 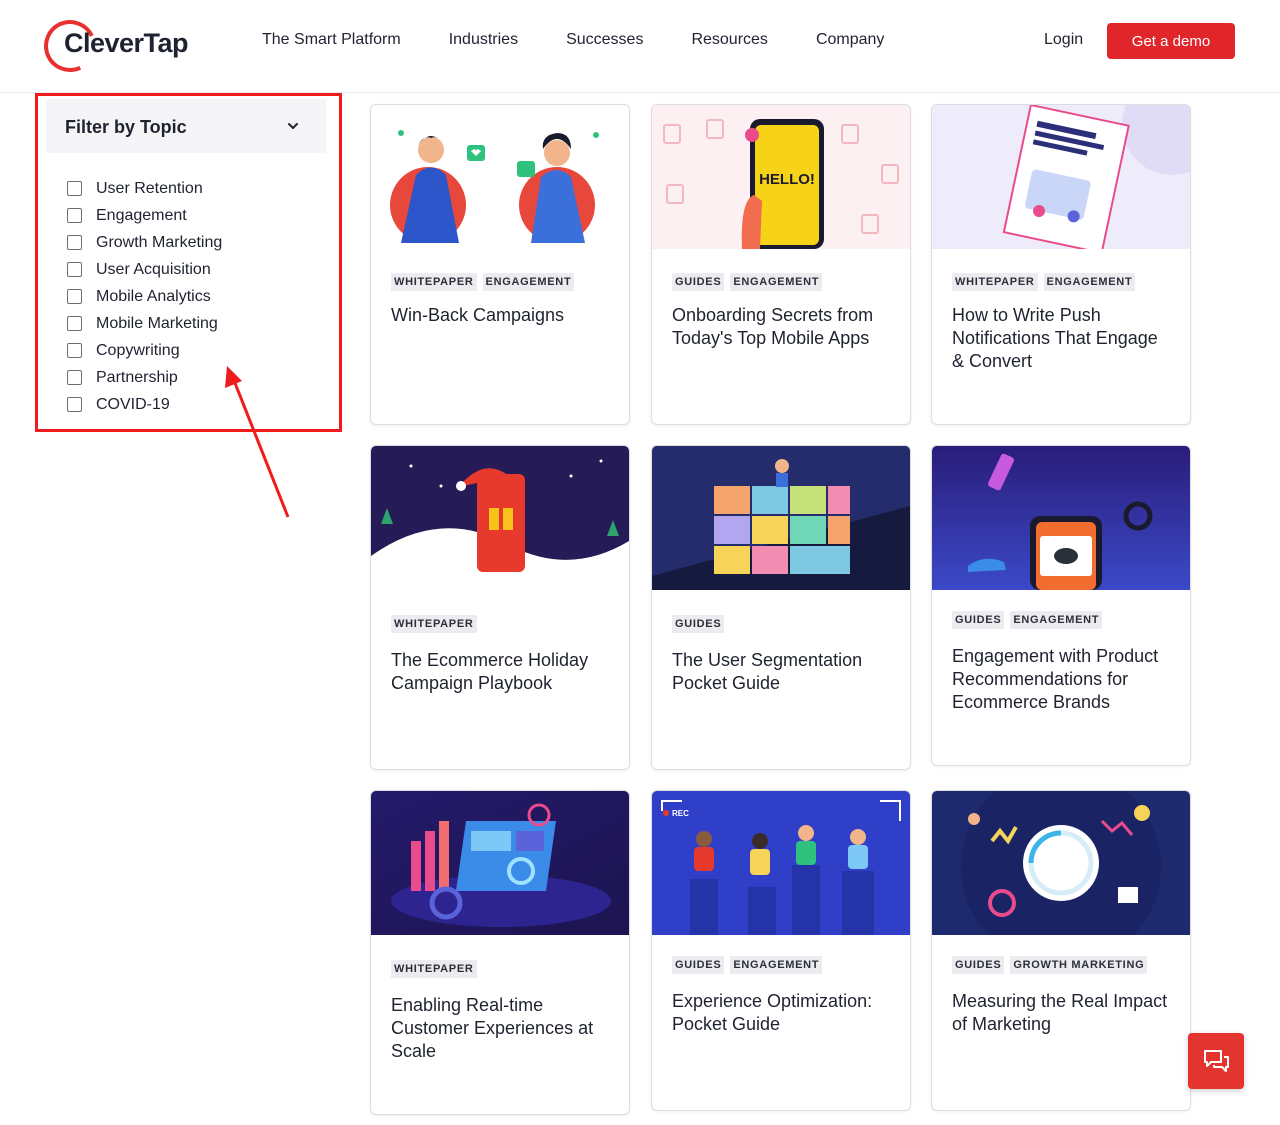 What do you see at coordinates (500, 177) in the screenshot?
I see `chat-couple-illustration` at bounding box center [500, 177].